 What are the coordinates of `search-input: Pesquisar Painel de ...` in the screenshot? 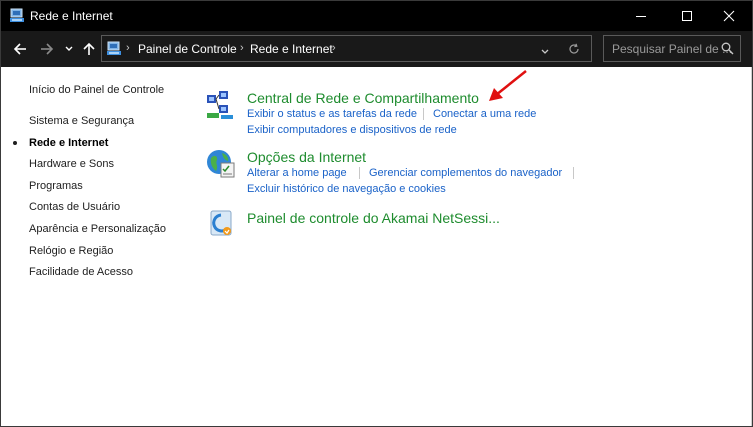 It's located at (672, 49).